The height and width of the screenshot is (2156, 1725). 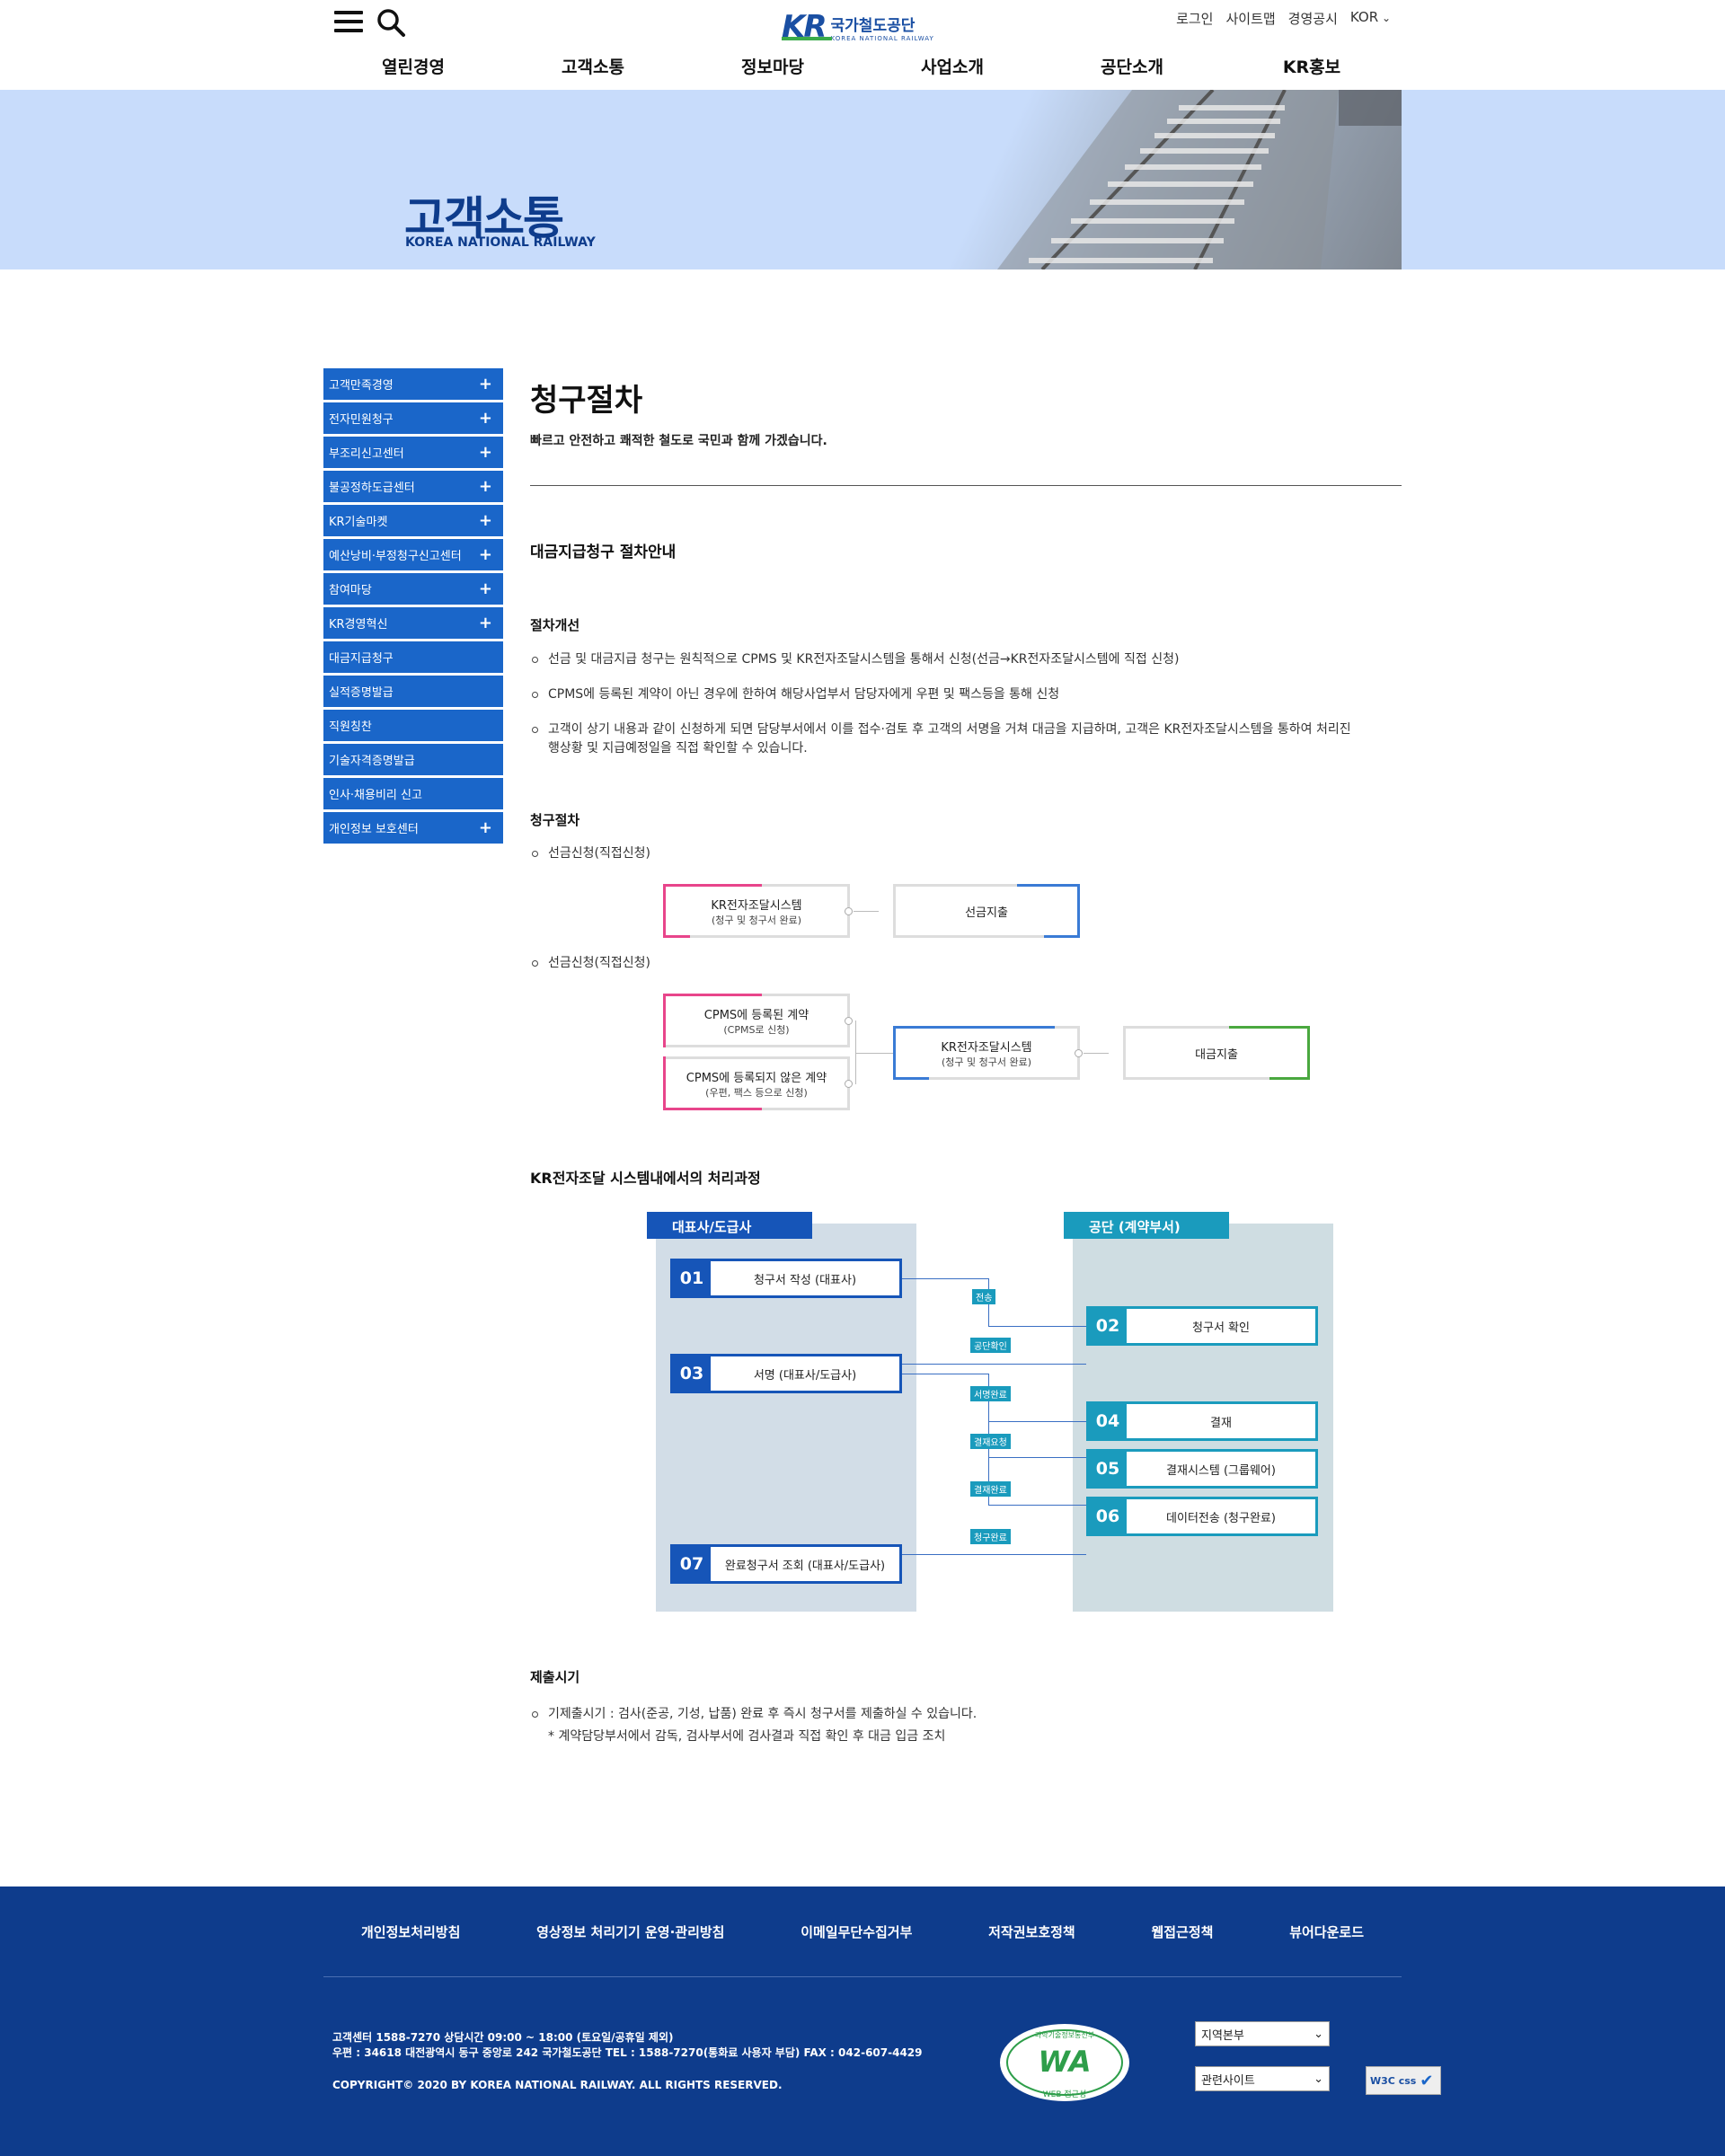 What do you see at coordinates (391, 23) in the screenshot?
I see `search-icon` at bounding box center [391, 23].